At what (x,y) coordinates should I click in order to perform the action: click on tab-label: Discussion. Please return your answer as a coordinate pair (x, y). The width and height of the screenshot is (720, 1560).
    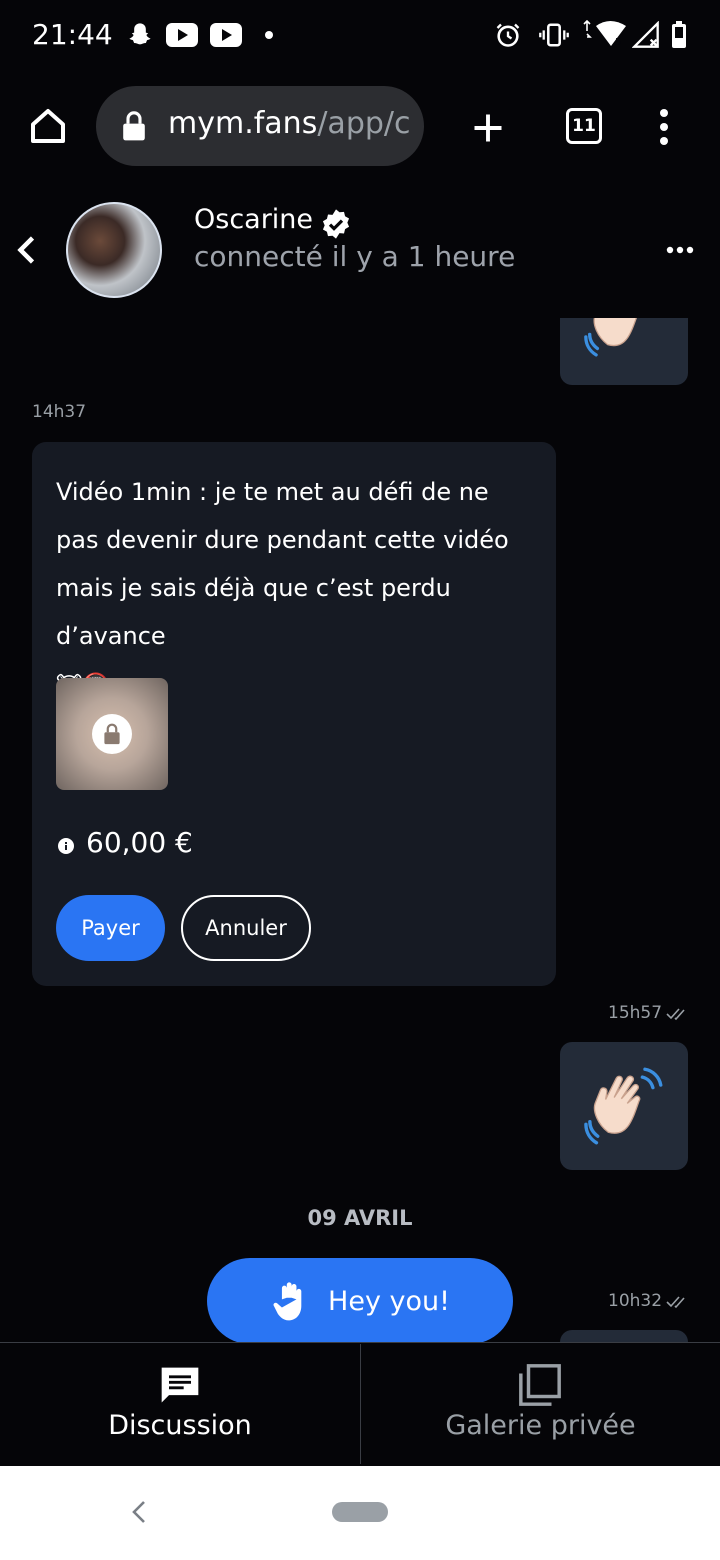
    Looking at the image, I should click on (180, 1425).